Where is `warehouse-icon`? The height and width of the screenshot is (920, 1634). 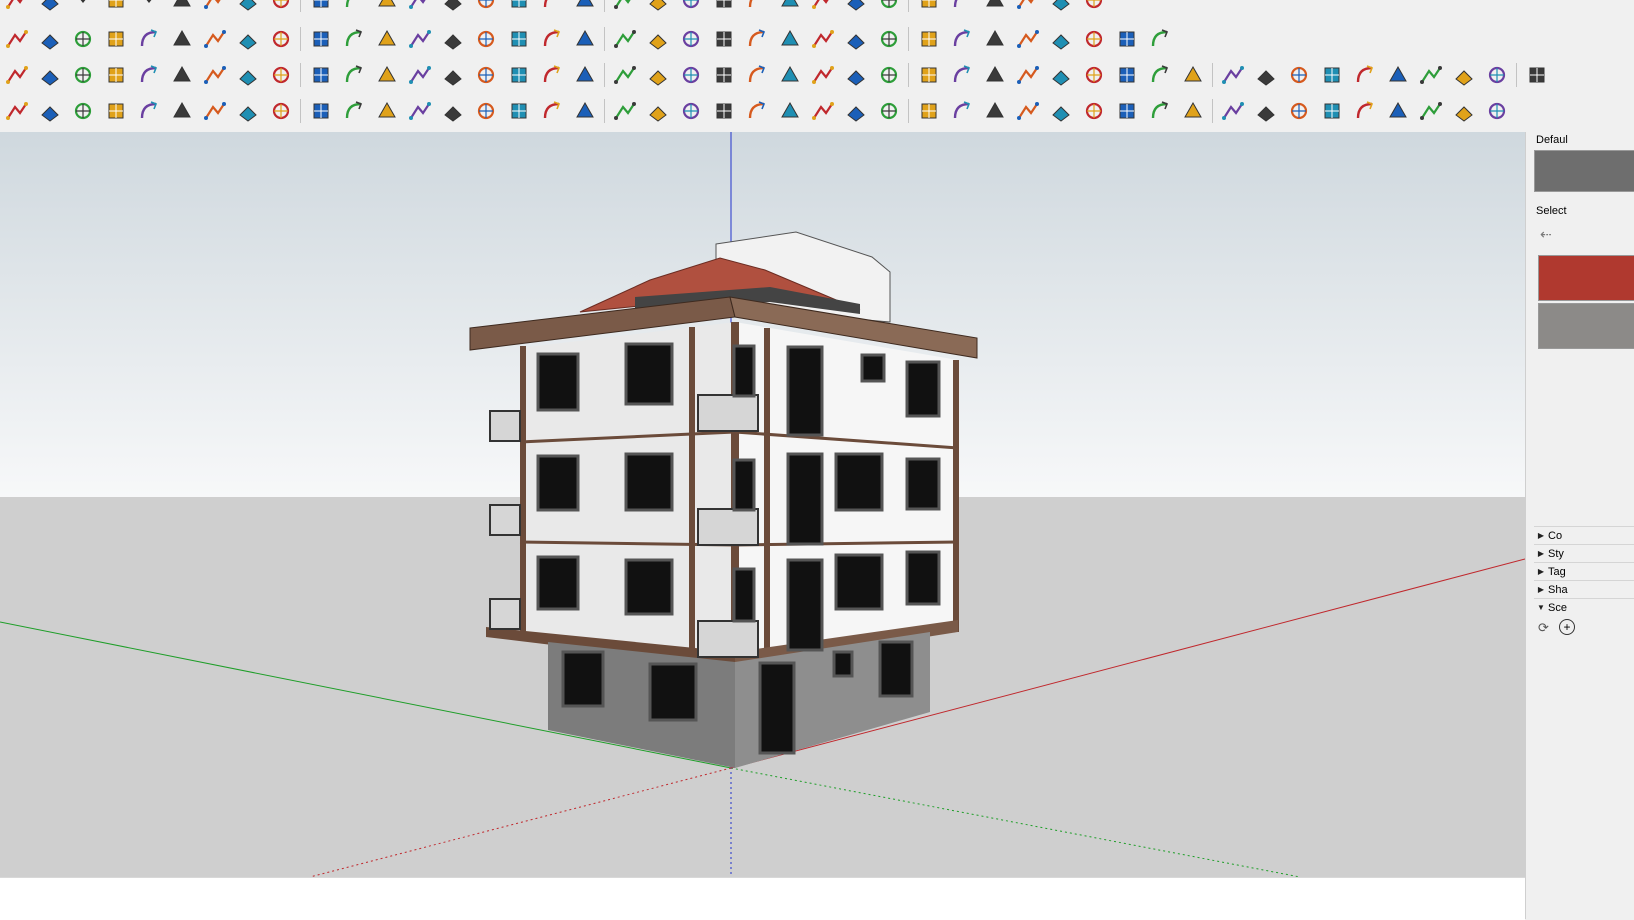
warehouse-icon is located at coordinates (690, 8).